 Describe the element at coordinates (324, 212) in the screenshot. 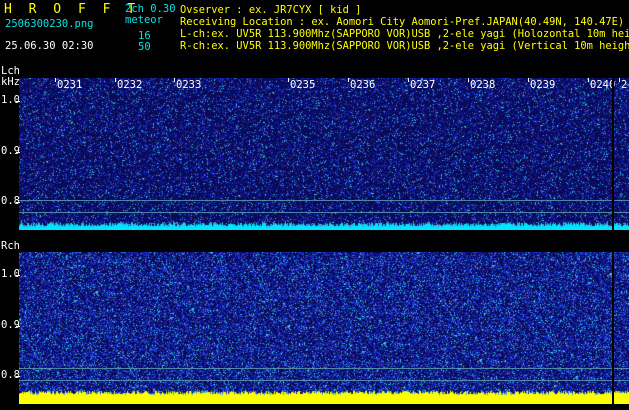

I see `lch-ref-line-lower` at that location.